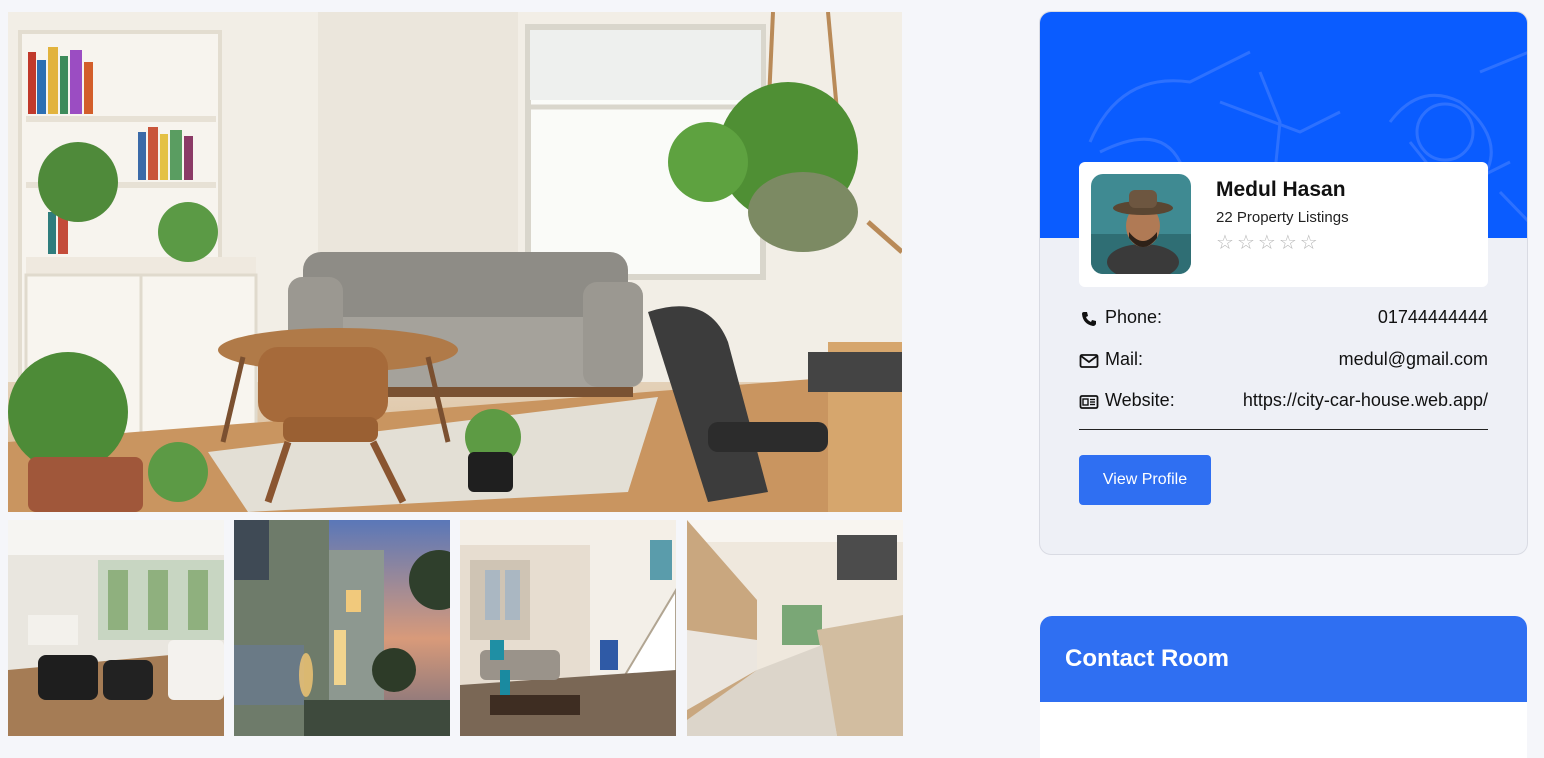 This screenshot has width=1544, height=758. I want to click on avatar-image, so click(1141, 224).